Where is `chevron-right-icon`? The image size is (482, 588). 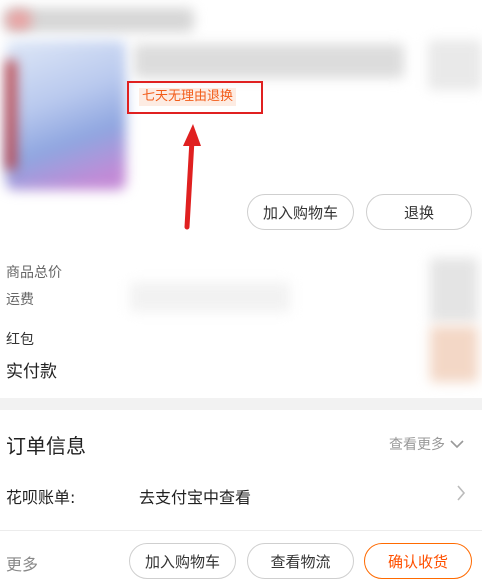 chevron-right-icon is located at coordinates (461, 493).